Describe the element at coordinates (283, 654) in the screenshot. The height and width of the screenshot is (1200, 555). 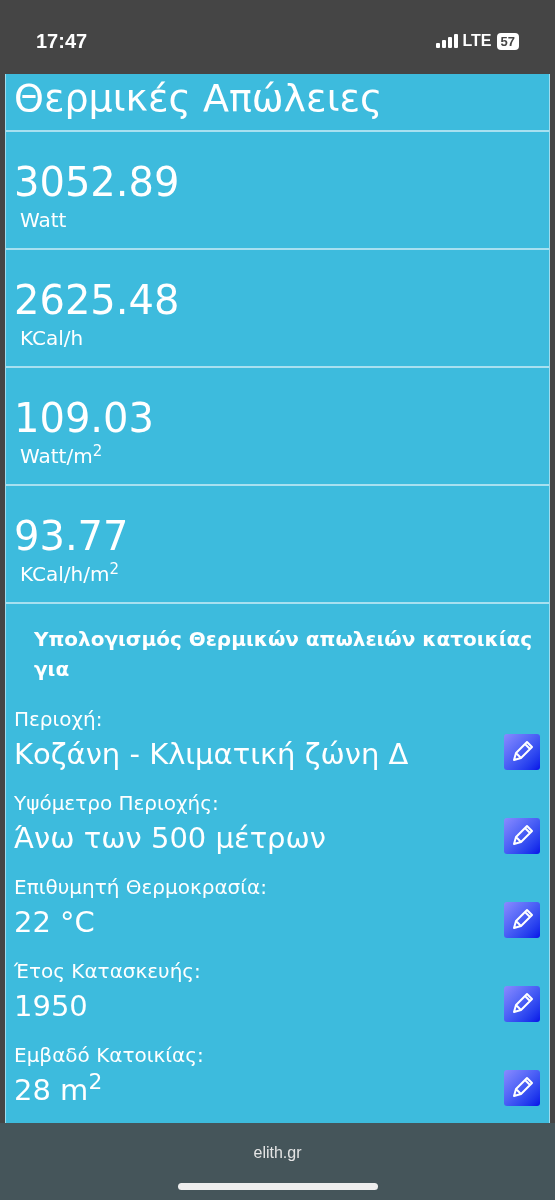
I see `section-heading: Υπολογισμός Θερμικών απωλειών κατοικίας για` at that location.